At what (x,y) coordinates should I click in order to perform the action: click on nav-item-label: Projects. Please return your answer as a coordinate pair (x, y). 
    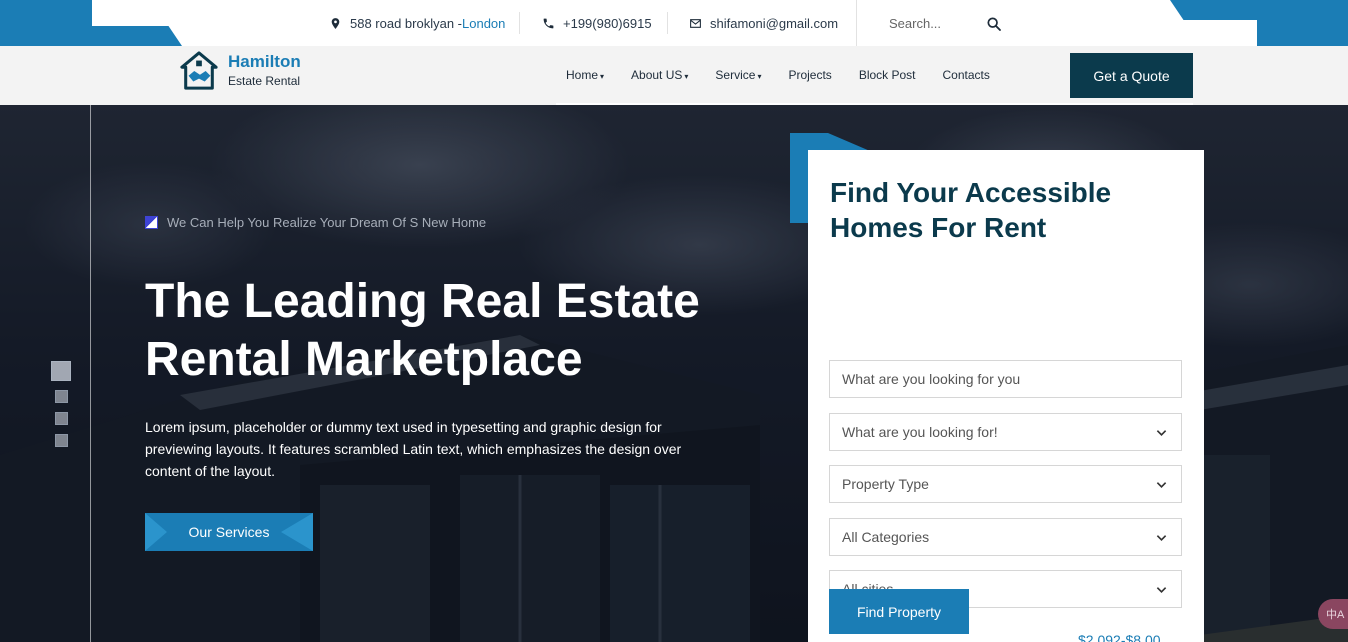
    Looking at the image, I should click on (810, 74).